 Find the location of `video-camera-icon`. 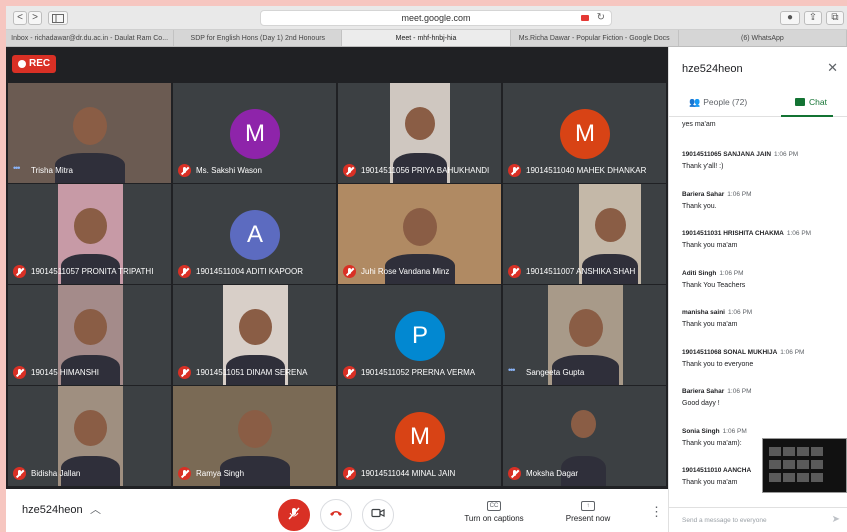

video-camera-icon is located at coordinates (378, 514).